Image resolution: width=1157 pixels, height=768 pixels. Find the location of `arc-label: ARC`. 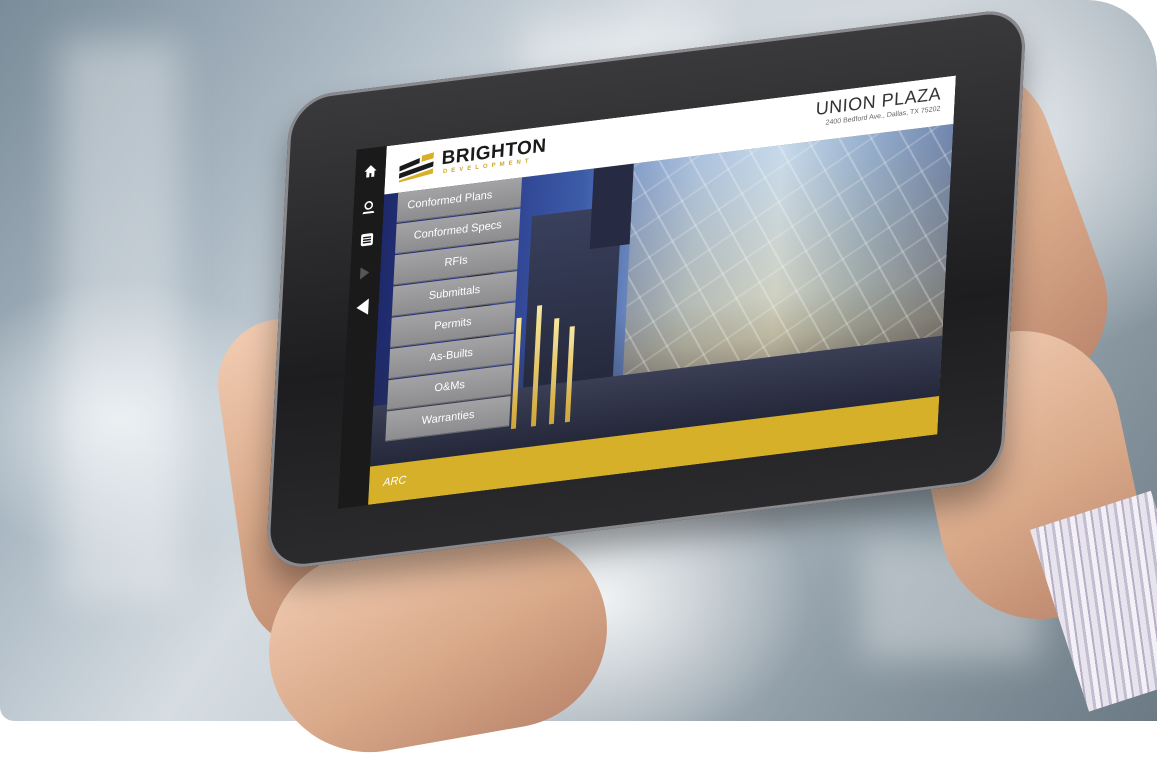

arc-label: ARC is located at coordinates (394, 482).